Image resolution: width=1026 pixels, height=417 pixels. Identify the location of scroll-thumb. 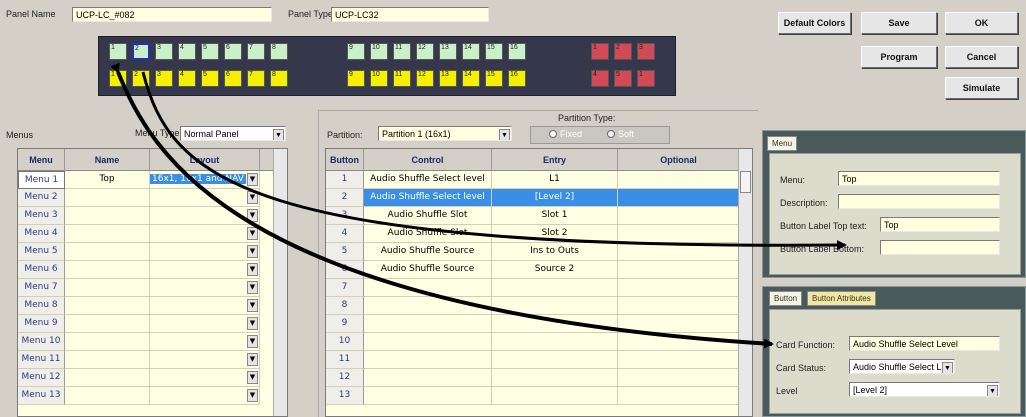
(745, 182).